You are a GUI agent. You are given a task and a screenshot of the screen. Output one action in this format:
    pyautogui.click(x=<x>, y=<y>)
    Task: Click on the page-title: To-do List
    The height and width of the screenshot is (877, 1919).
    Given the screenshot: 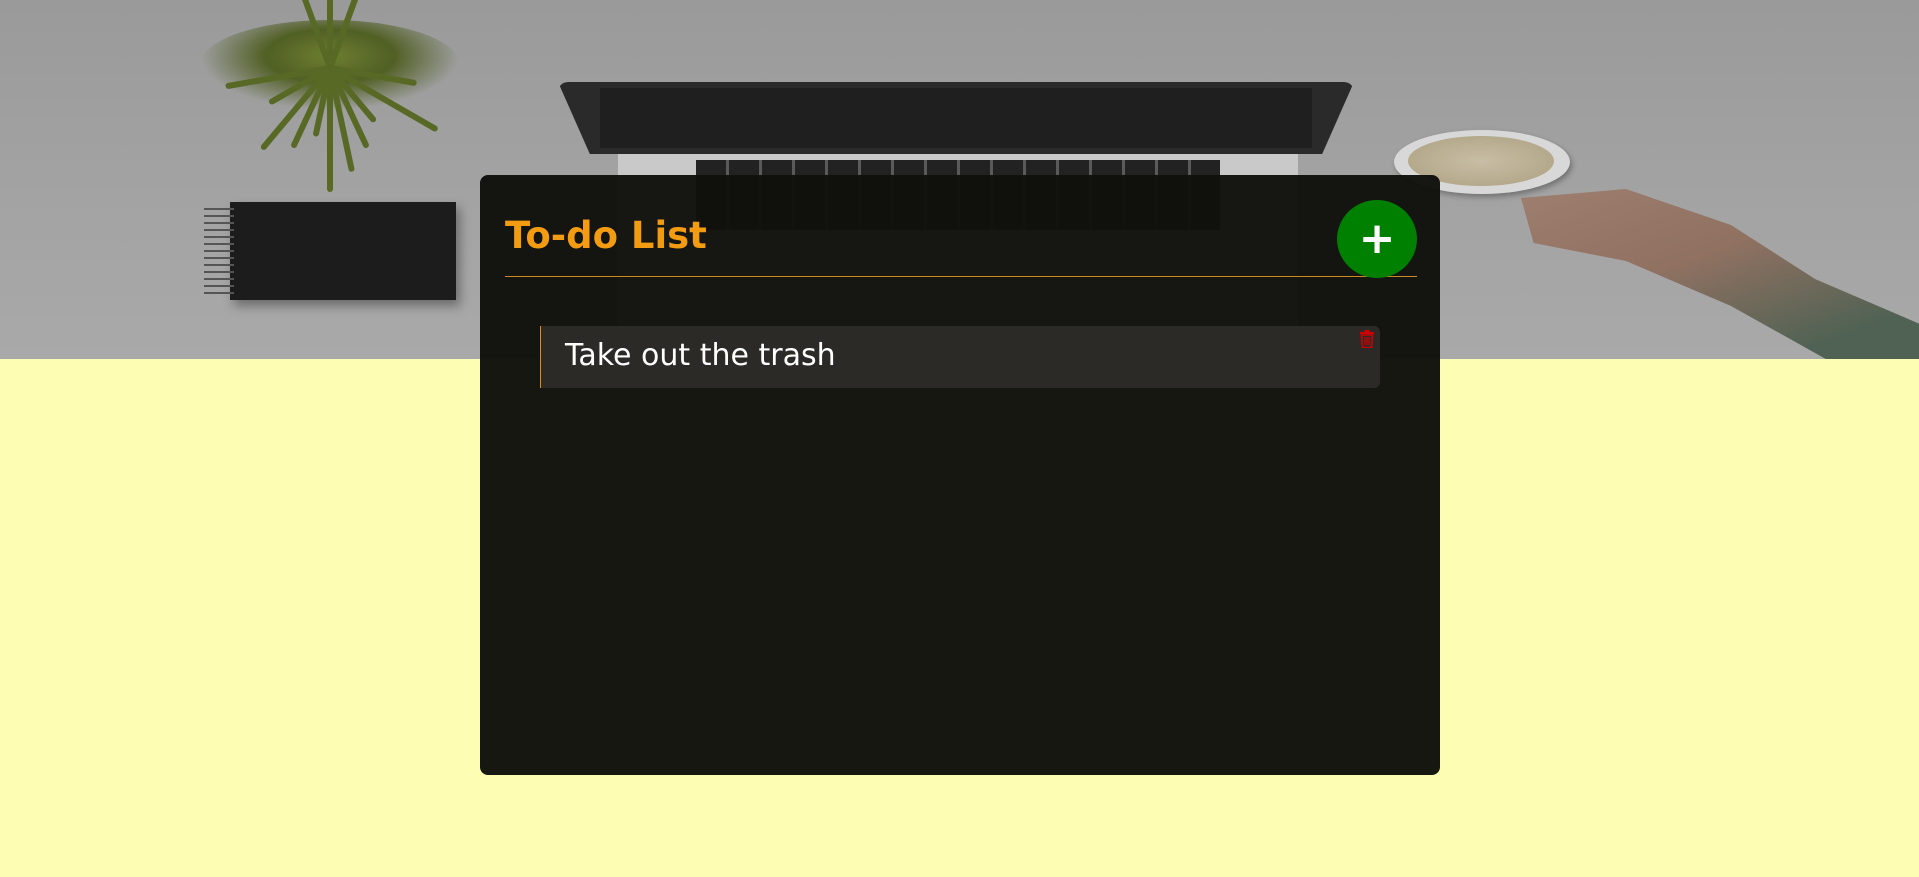 What is the action you would take?
    pyautogui.click(x=606, y=235)
    